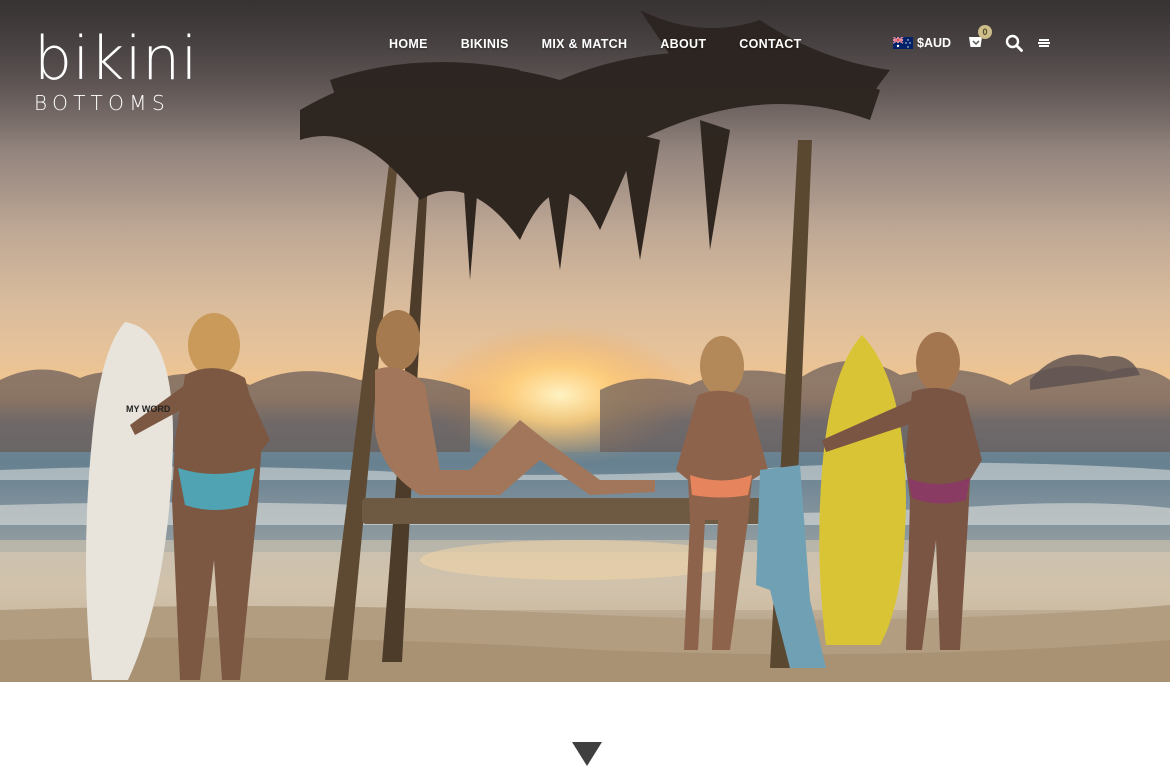 This screenshot has width=1170, height=780. I want to click on cart-button: 0, so click(980, 38).